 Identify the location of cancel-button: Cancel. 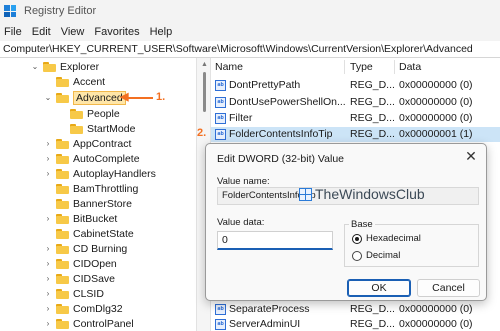
(448, 288).